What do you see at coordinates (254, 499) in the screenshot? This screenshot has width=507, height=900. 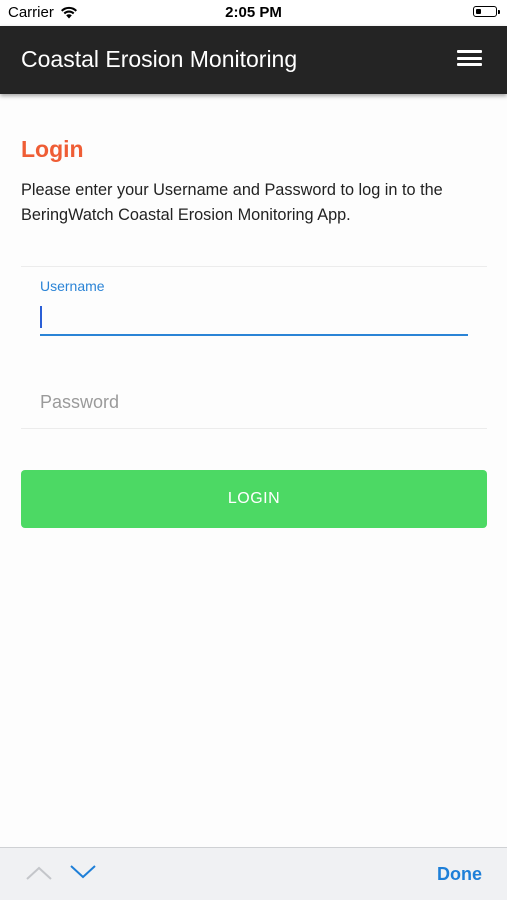 I see `login-button: LOGIN` at bounding box center [254, 499].